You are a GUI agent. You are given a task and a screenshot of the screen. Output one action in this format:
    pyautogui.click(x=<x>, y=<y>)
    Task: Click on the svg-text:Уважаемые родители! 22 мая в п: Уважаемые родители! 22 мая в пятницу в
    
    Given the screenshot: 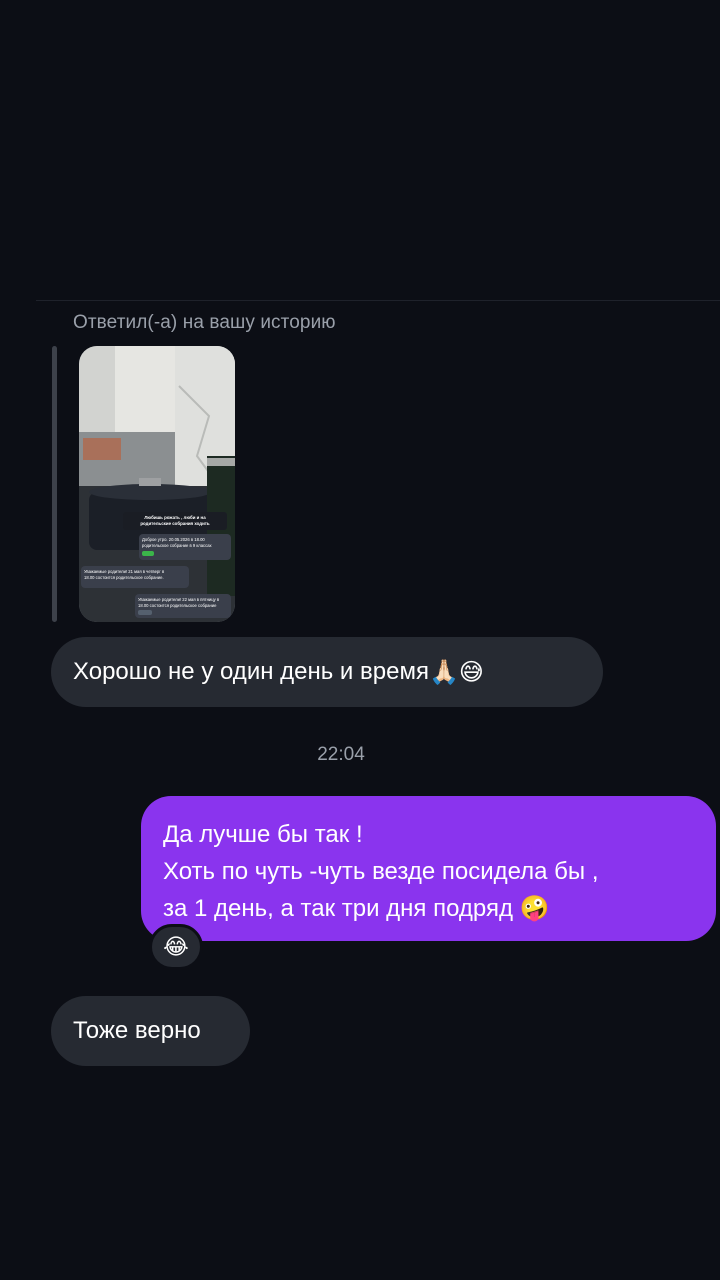 What is the action you would take?
    pyautogui.click(x=179, y=599)
    